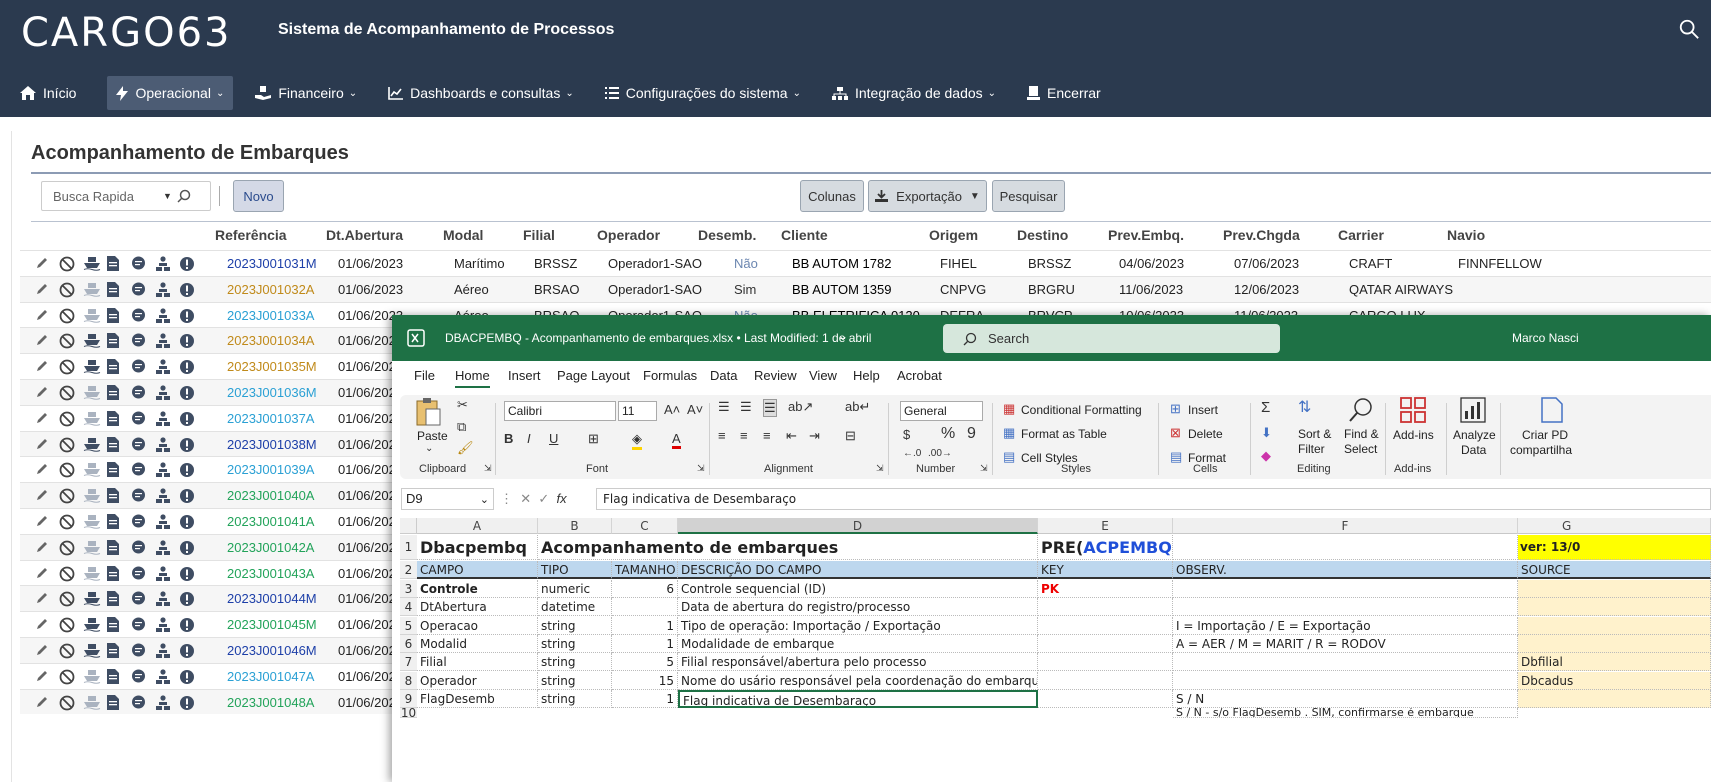 The image size is (1711, 782). I want to click on cell-g5, so click(1614, 625).